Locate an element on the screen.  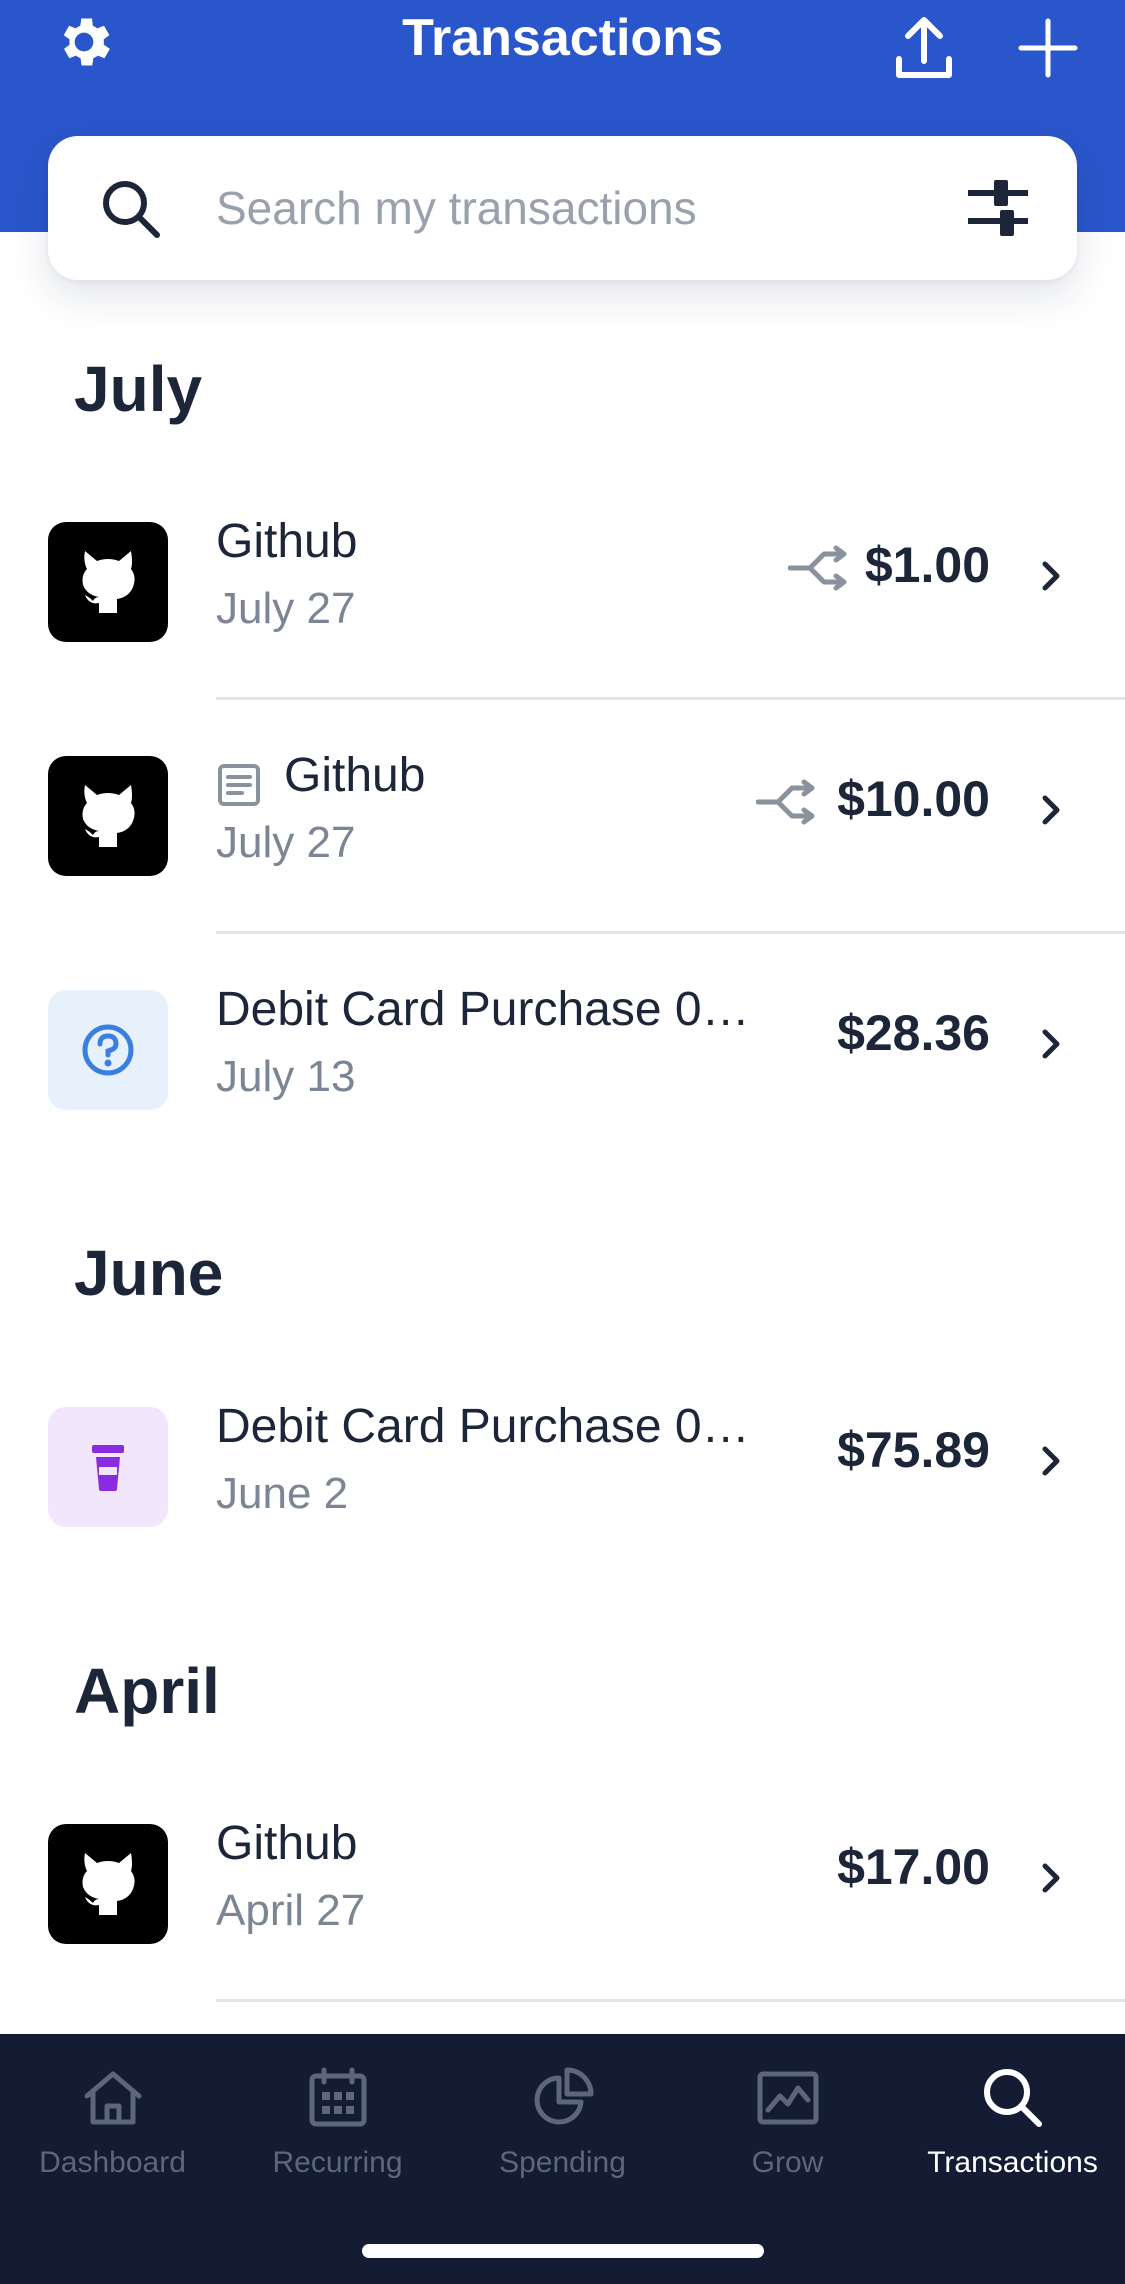
divider is located at coordinates (670, 2000).